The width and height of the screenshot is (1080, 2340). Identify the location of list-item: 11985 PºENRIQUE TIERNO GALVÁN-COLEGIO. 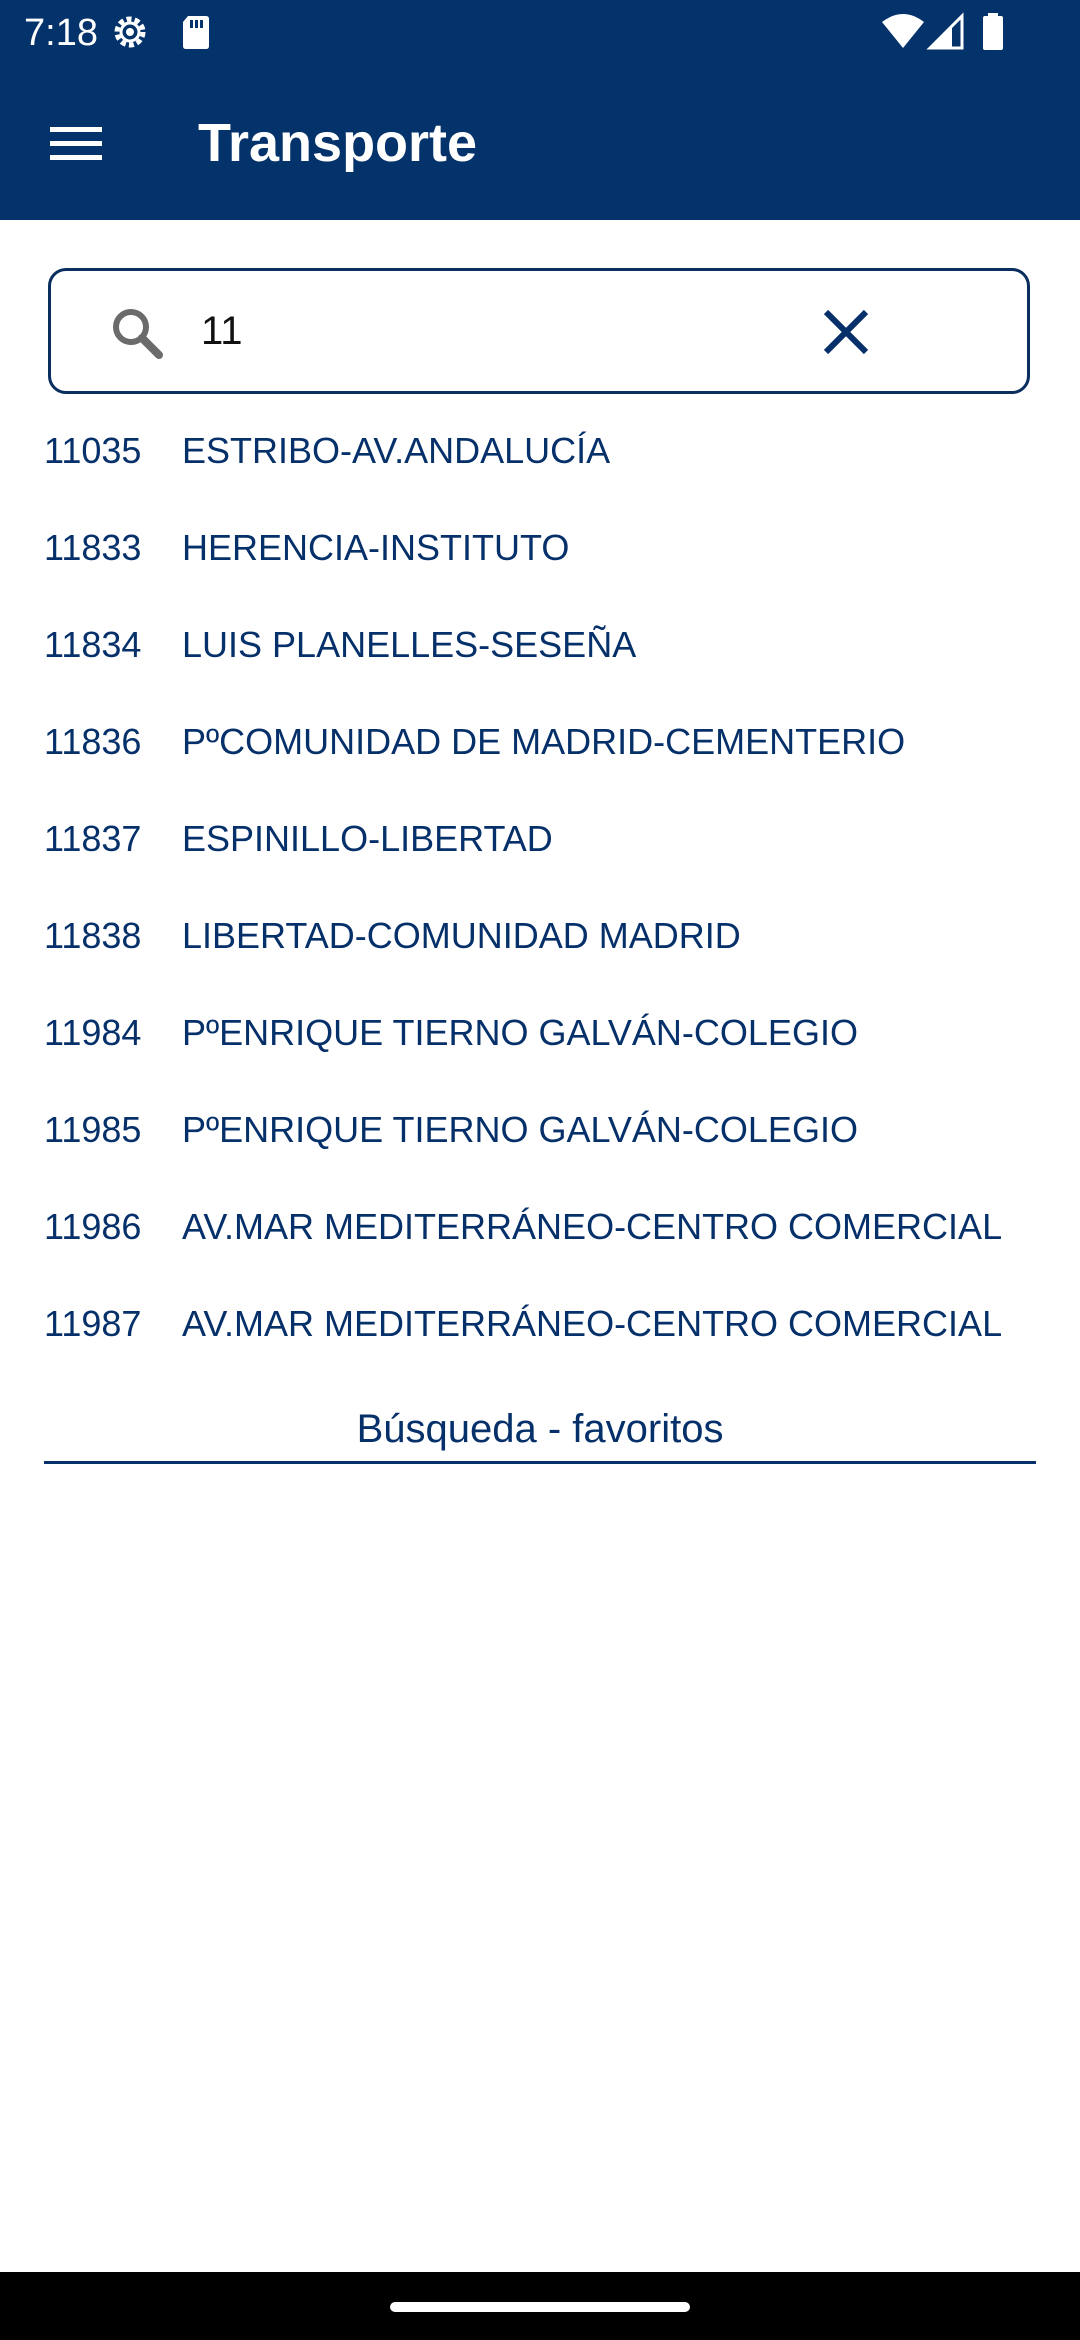
(544, 1129).